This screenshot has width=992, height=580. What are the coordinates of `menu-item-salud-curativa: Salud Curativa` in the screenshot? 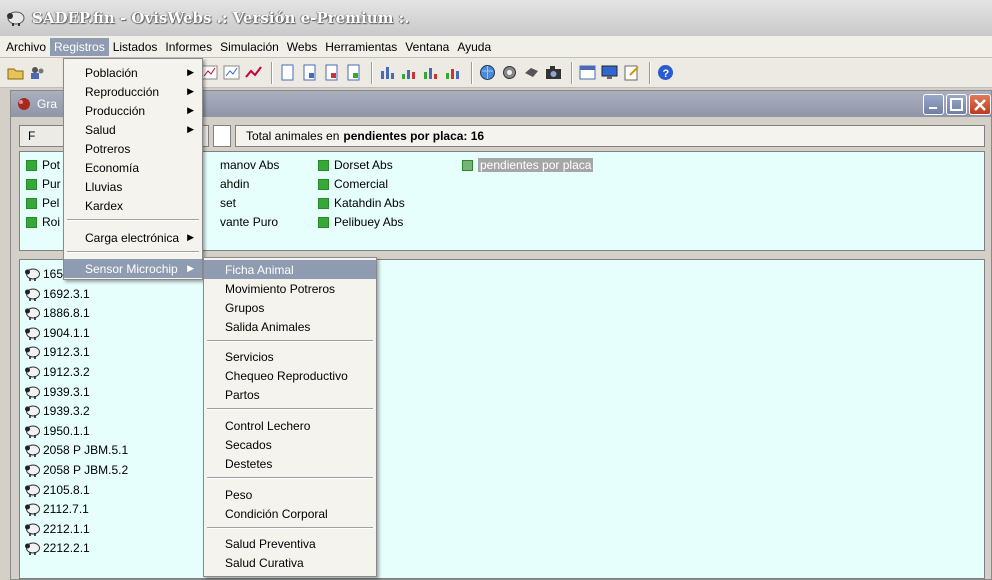 It's located at (290, 562).